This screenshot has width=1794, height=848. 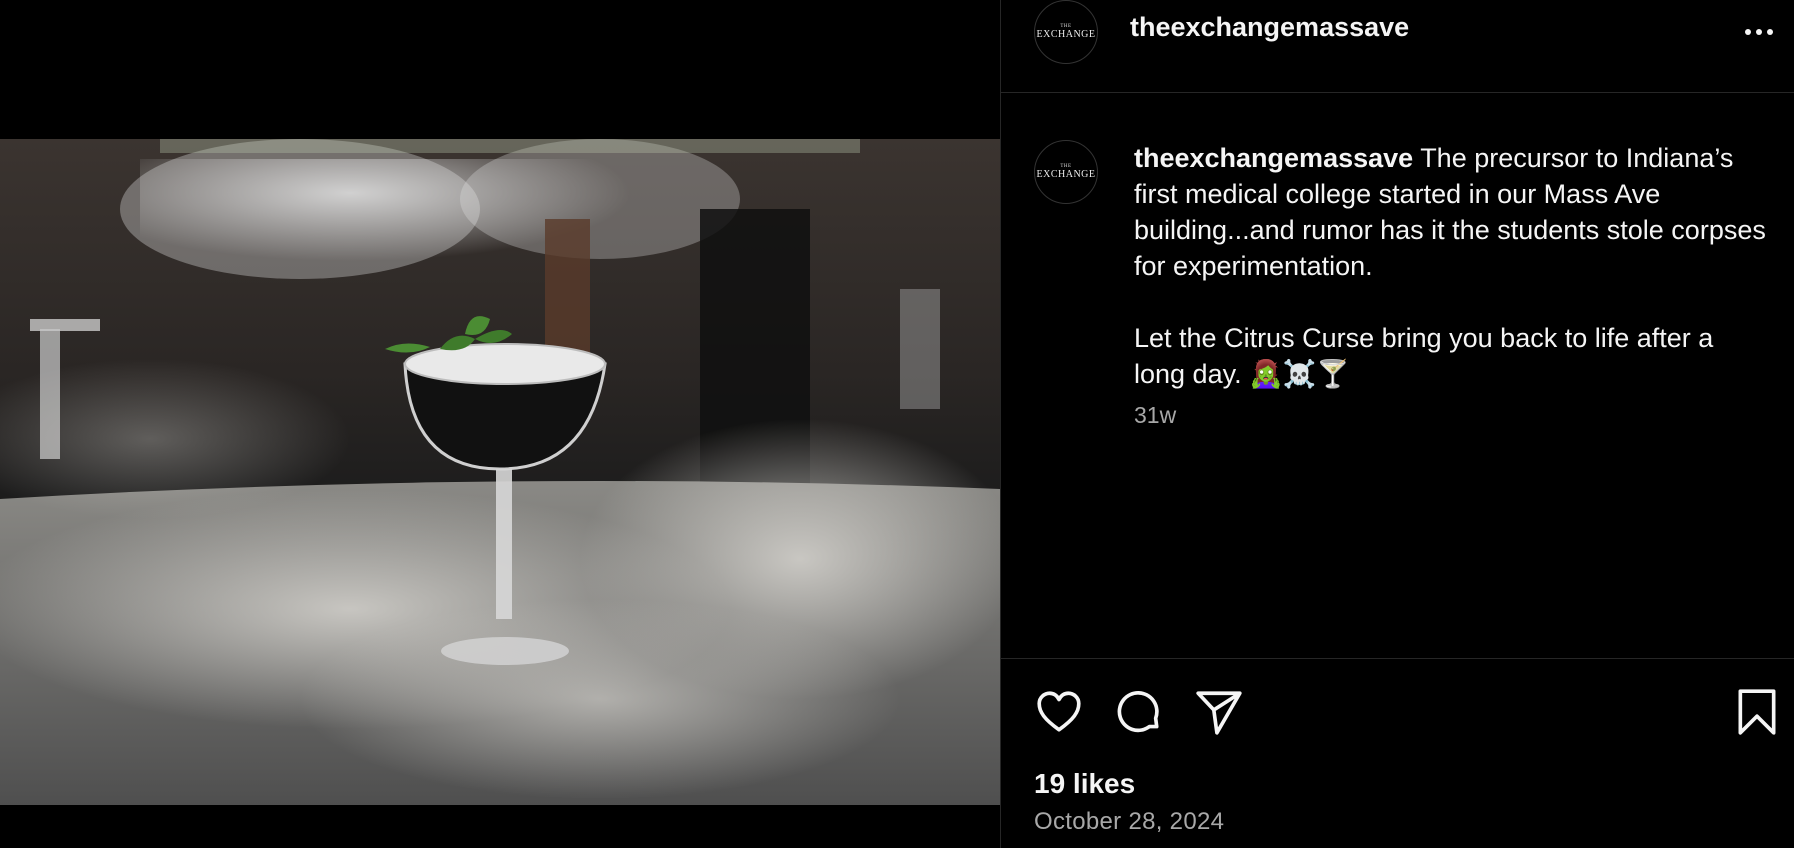 What do you see at coordinates (1155, 415) in the screenshot?
I see `caption-timestamp: 31w` at bounding box center [1155, 415].